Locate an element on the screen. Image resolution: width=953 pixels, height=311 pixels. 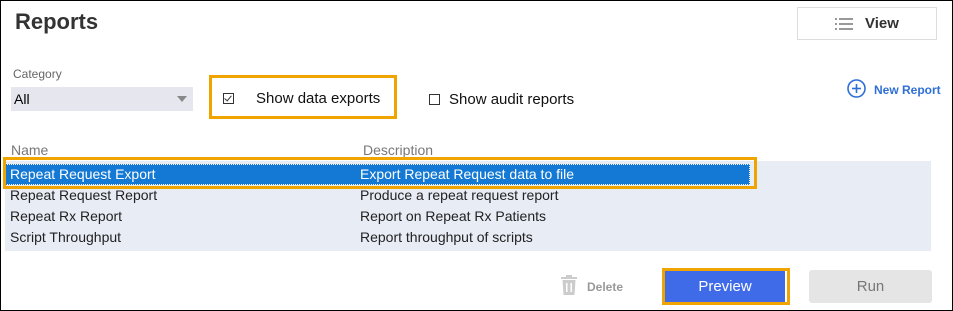
new-report-button: New Report is located at coordinates (894, 90).